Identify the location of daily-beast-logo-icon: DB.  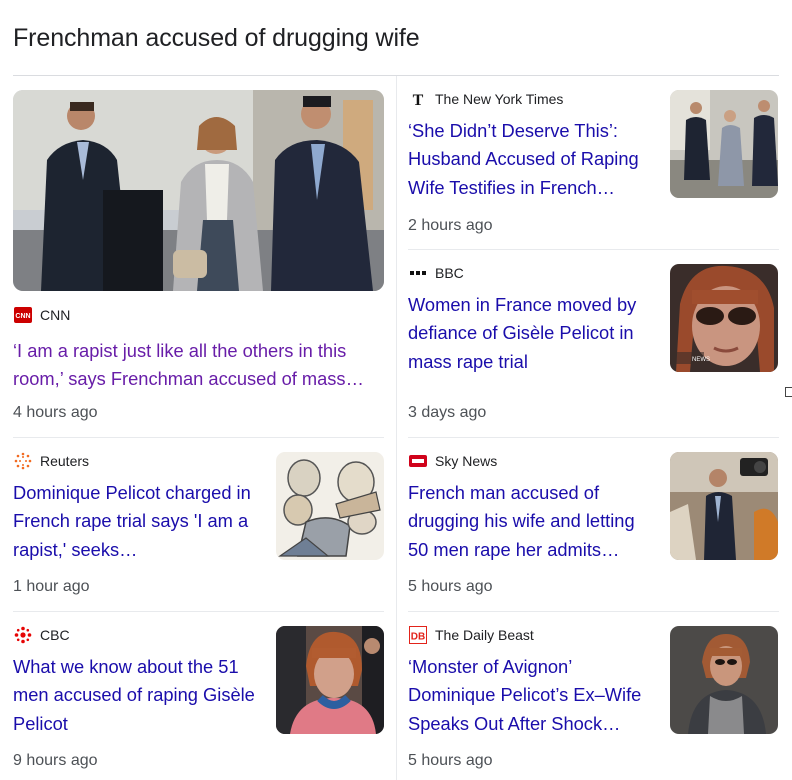
(417, 635).